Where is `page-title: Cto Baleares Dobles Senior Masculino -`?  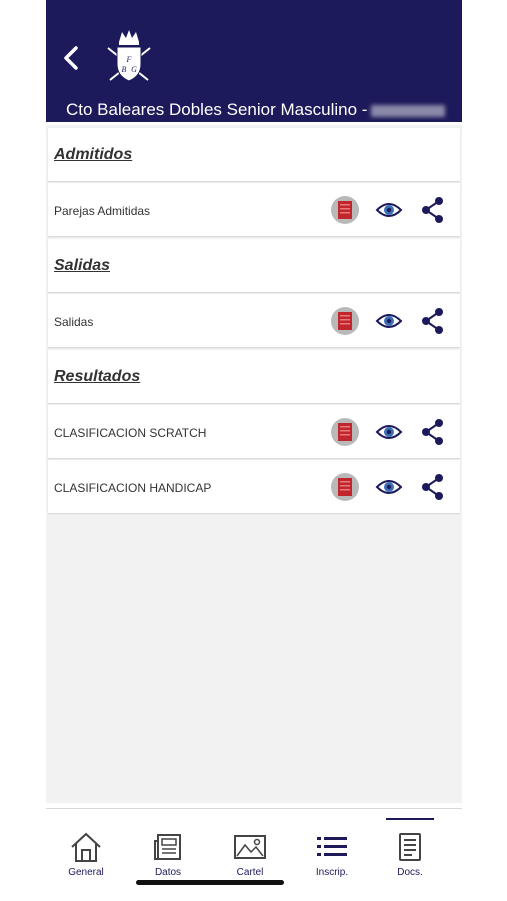
page-title: Cto Baleares Dobles Senior Masculino - is located at coordinates (261, 110).